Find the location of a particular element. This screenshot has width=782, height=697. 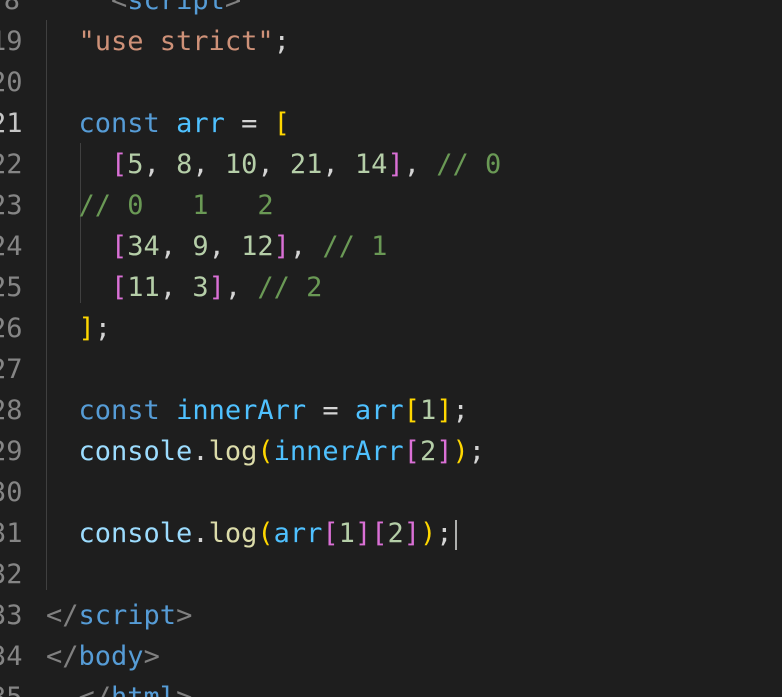

line-number: 8 is located at coordinates (11, 8).